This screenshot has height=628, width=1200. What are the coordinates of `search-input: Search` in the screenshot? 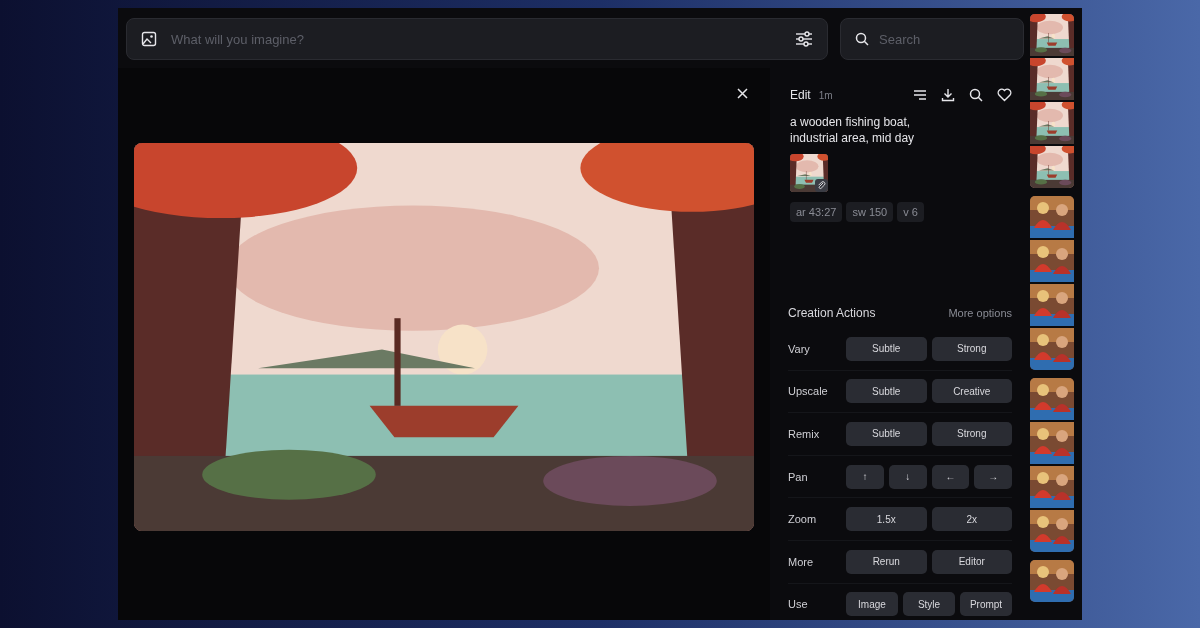 It's located at (943, 39).